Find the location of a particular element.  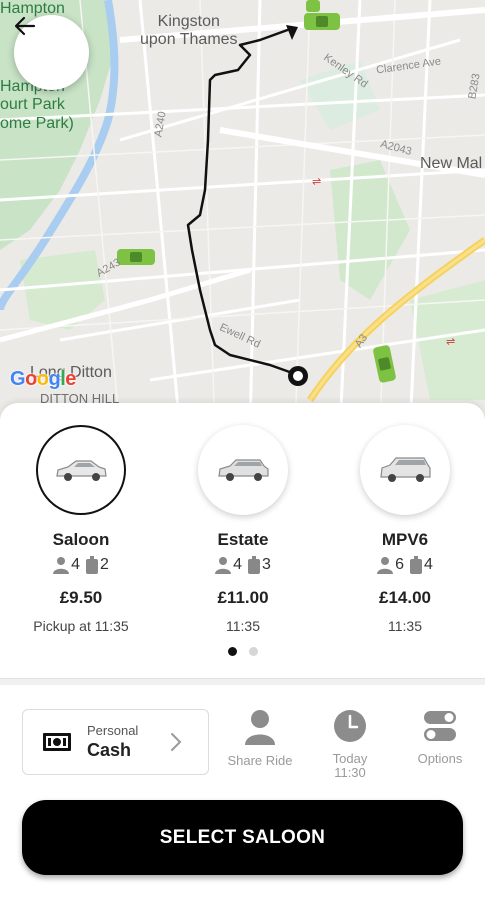

vehicle-option-mpv6: MPV6 6 4 £14.00 11:35 is located at coordinates (404, 529).